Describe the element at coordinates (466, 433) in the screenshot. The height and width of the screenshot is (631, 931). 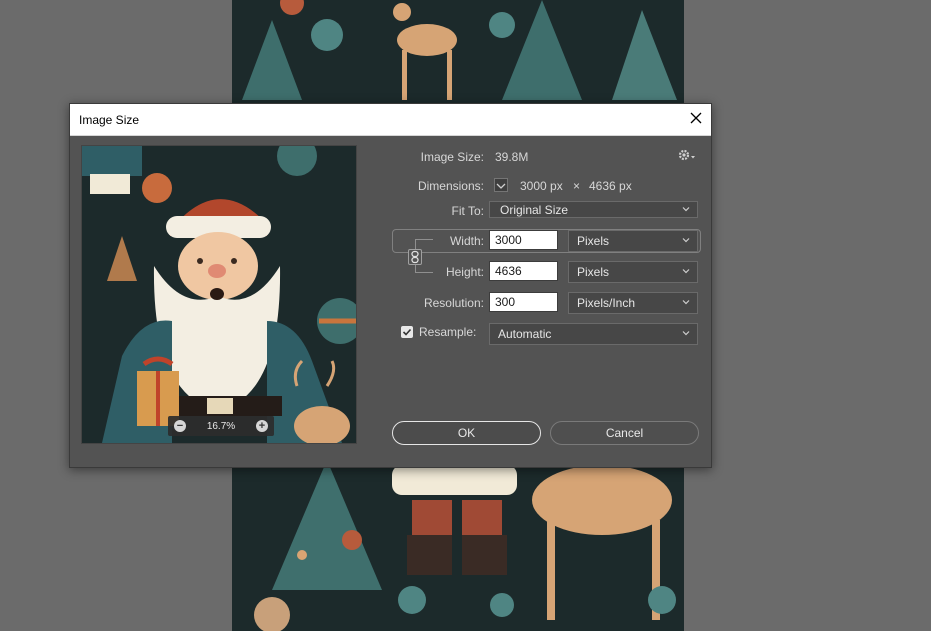
I see `ok-button: OK` at that location.